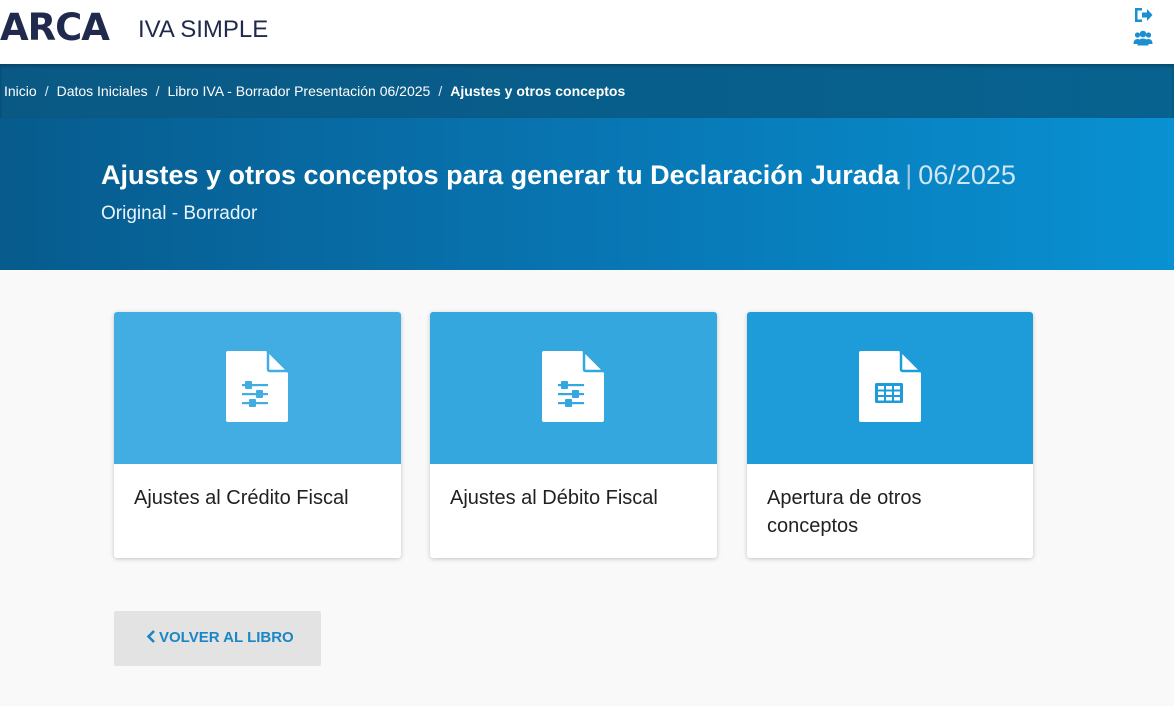  Describe the element at coordinates (587, 32) in the screenshot. I see `top-bar: ARCA IVA SIMPLE` at that location.